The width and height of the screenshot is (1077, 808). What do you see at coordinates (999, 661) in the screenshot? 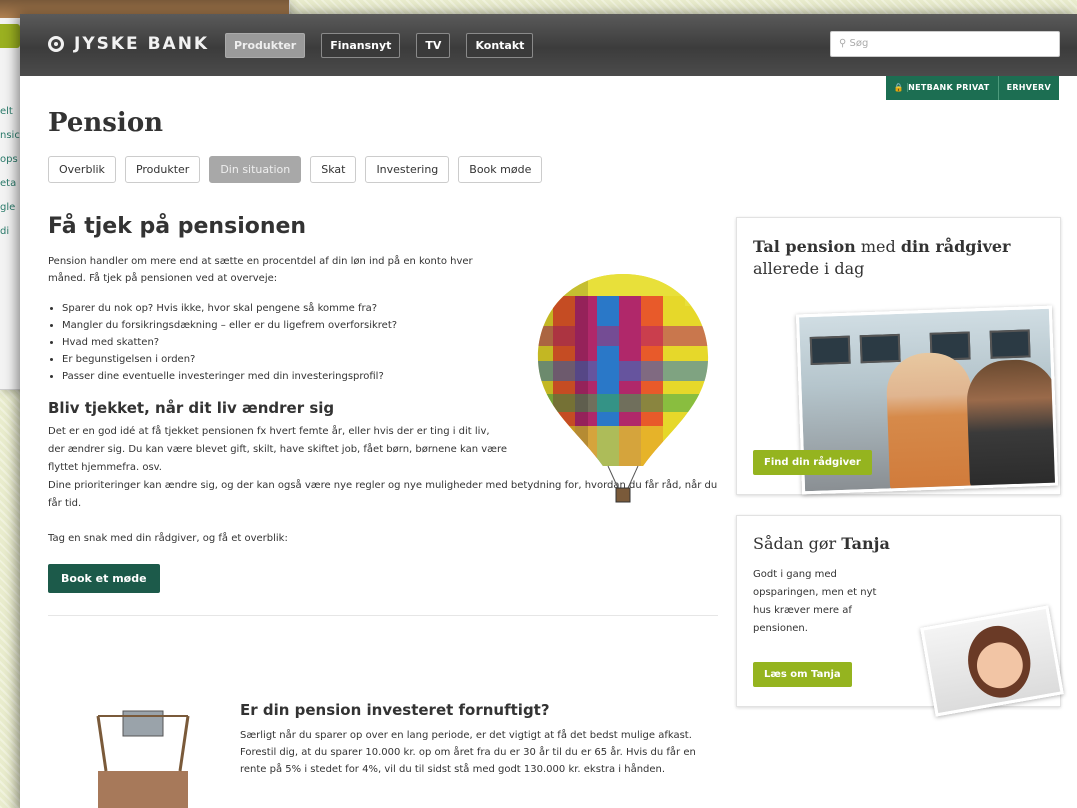
I see `face-shape` at bounding box center [999, 661].